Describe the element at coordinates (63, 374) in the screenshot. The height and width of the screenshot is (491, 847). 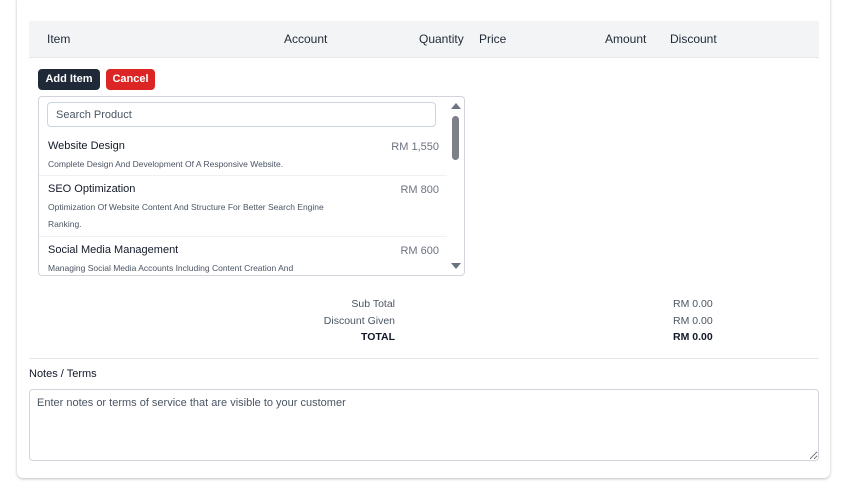
I see `notes-terms-label: Notes / Terms` at that location.